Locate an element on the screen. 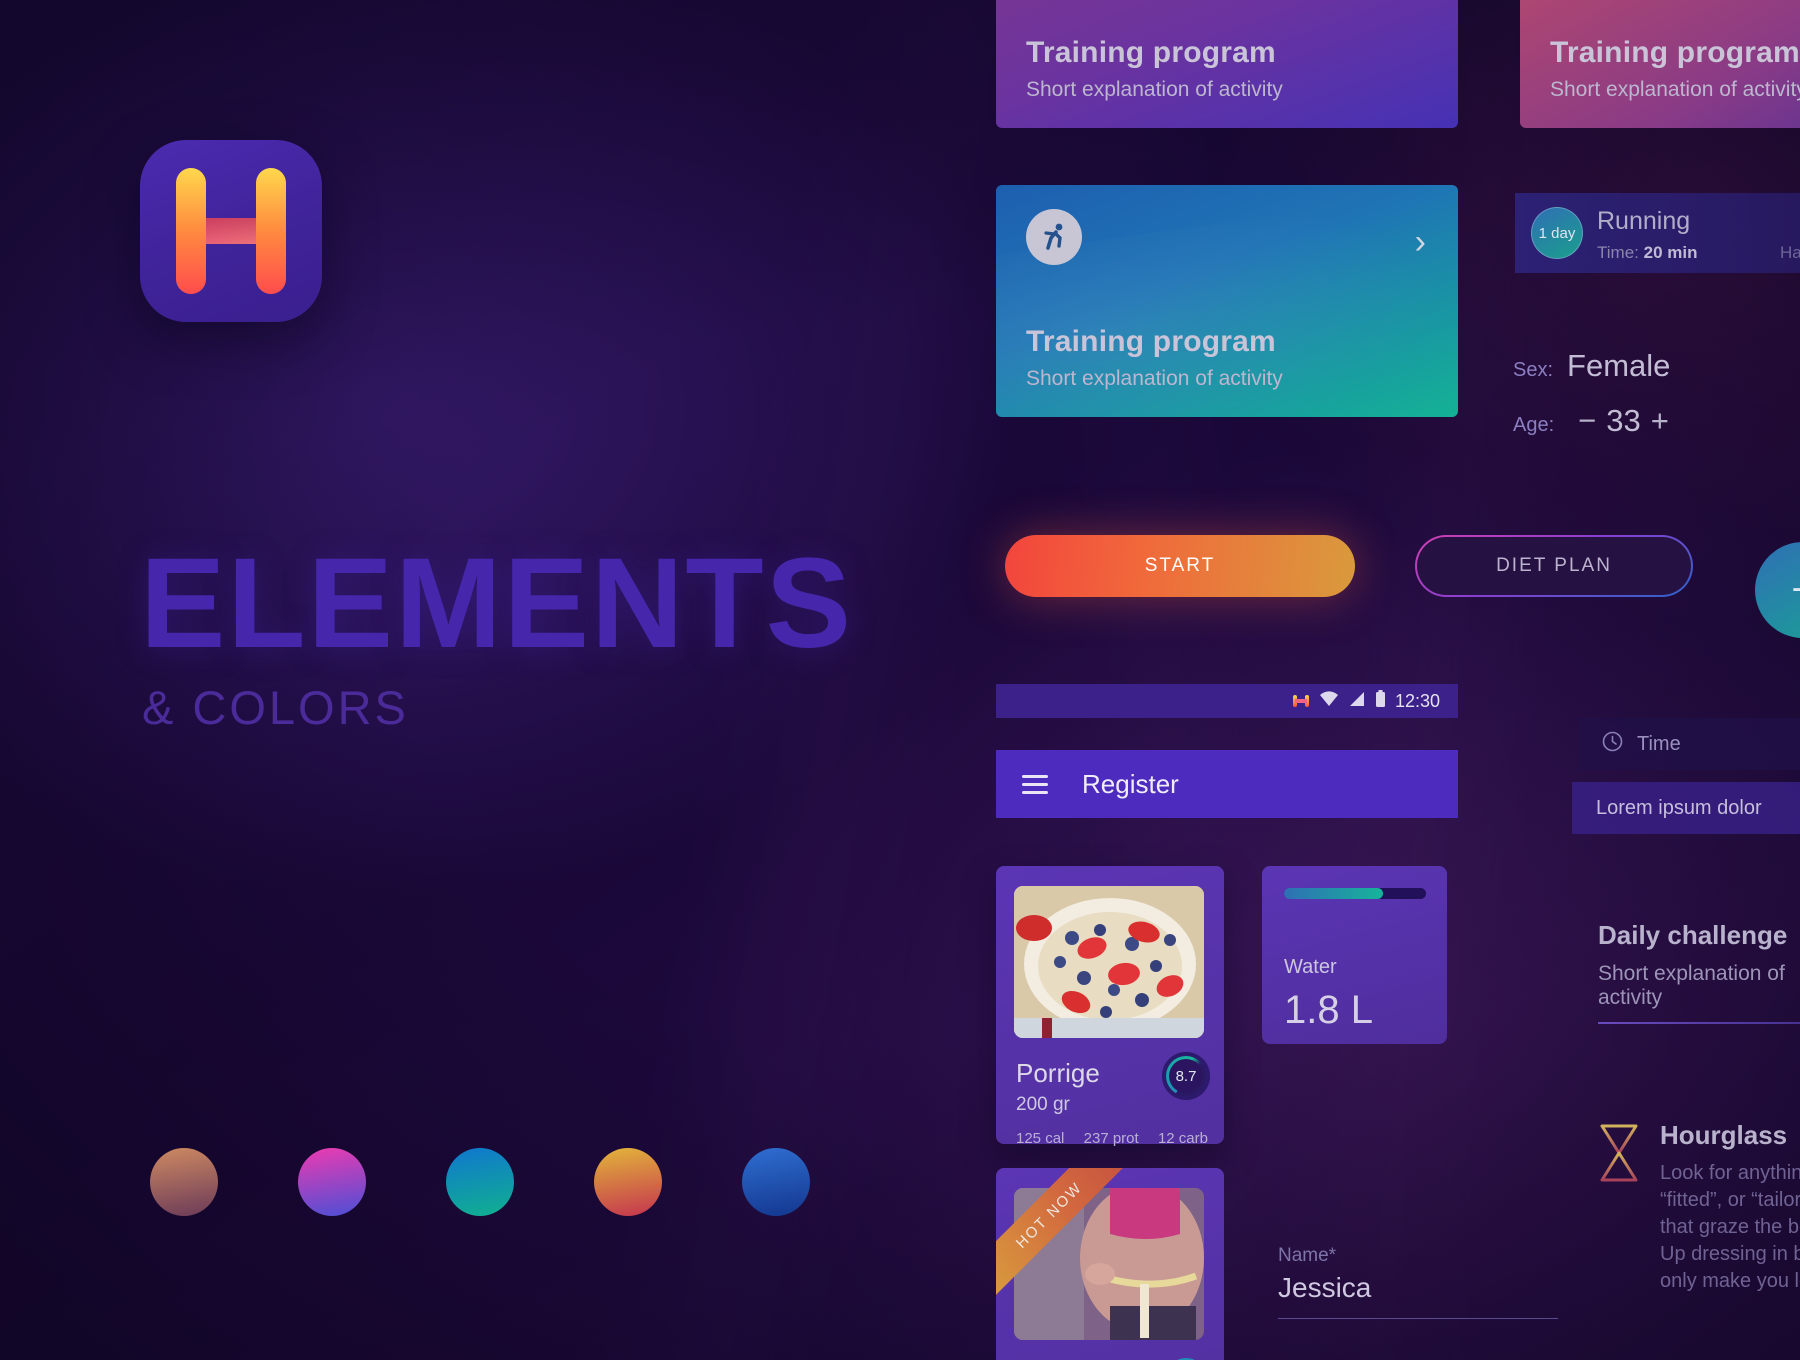 Image resolution: width=1800 pixels, height=1360 pixels. dumbbell-plate-left is located at coordinates (191, 231).